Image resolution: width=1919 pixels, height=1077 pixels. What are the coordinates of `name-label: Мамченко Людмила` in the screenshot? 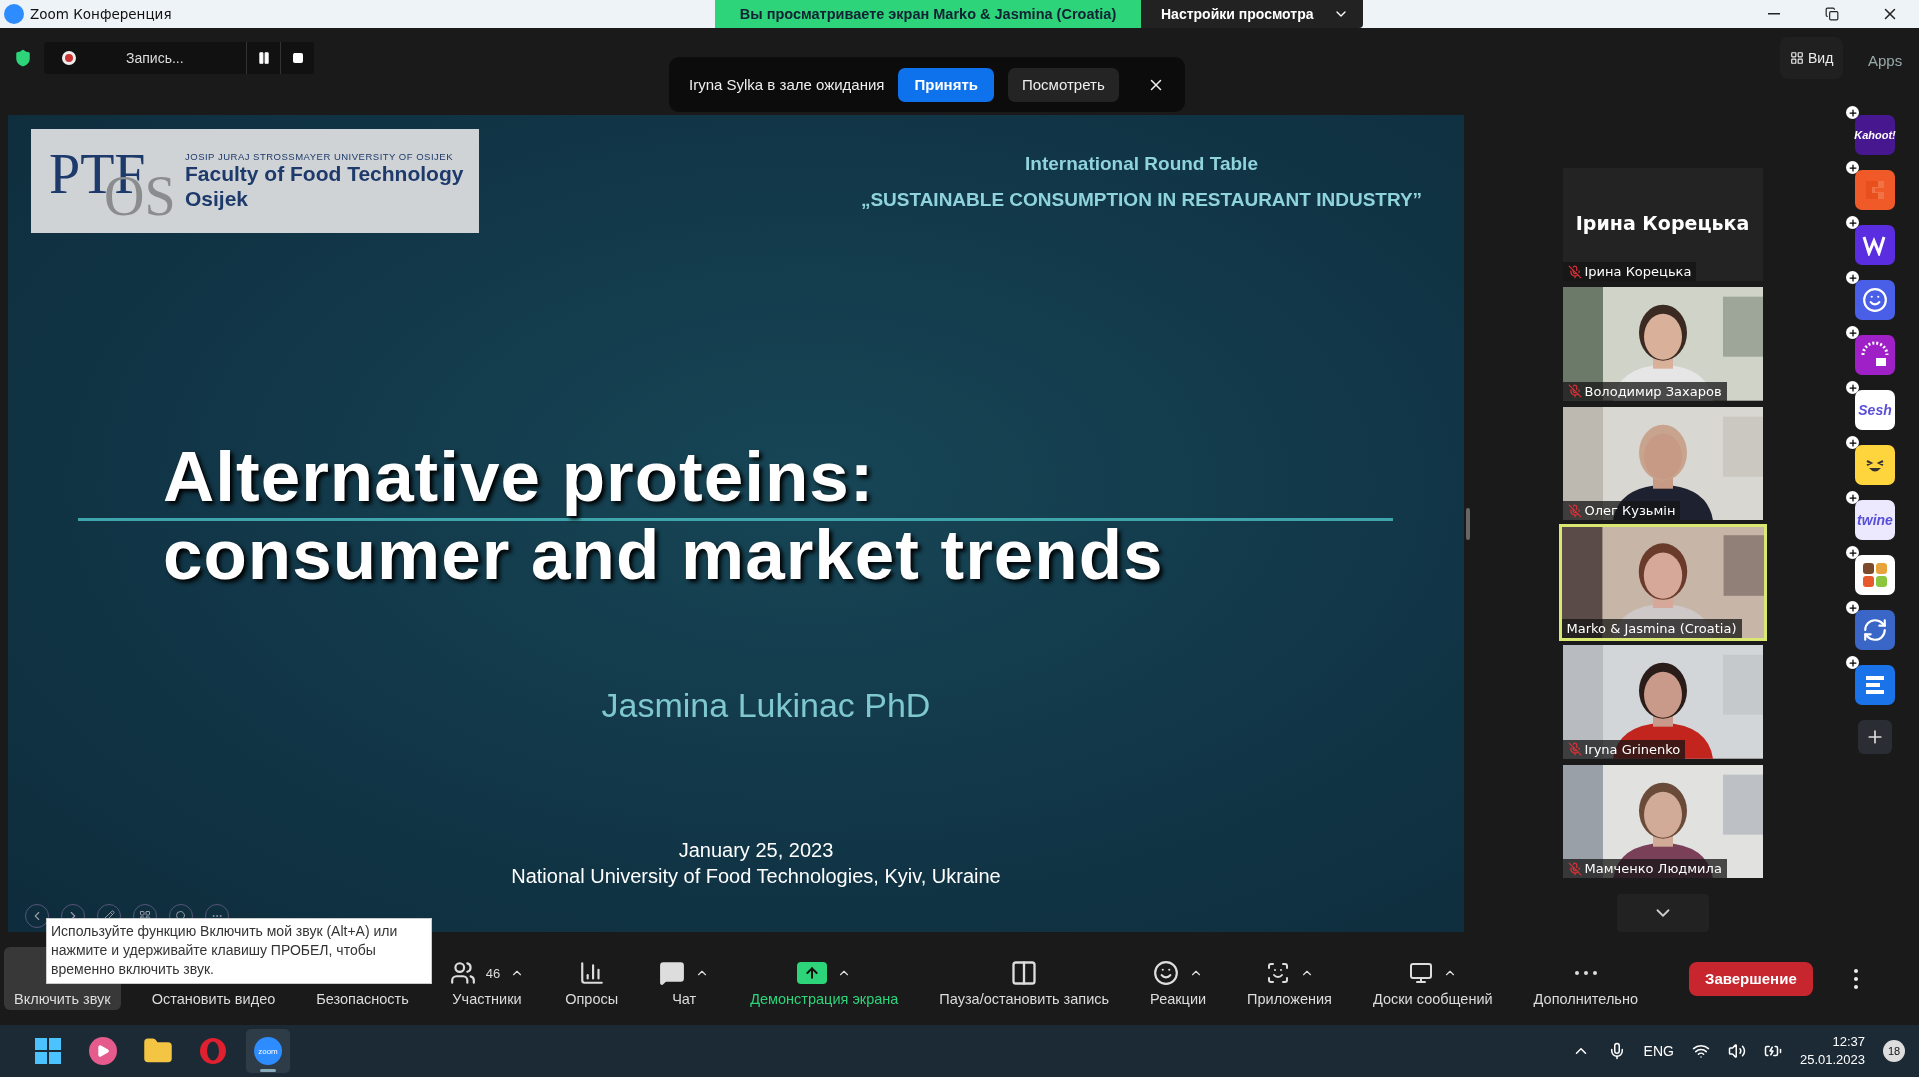 It's located at (1653, 869).